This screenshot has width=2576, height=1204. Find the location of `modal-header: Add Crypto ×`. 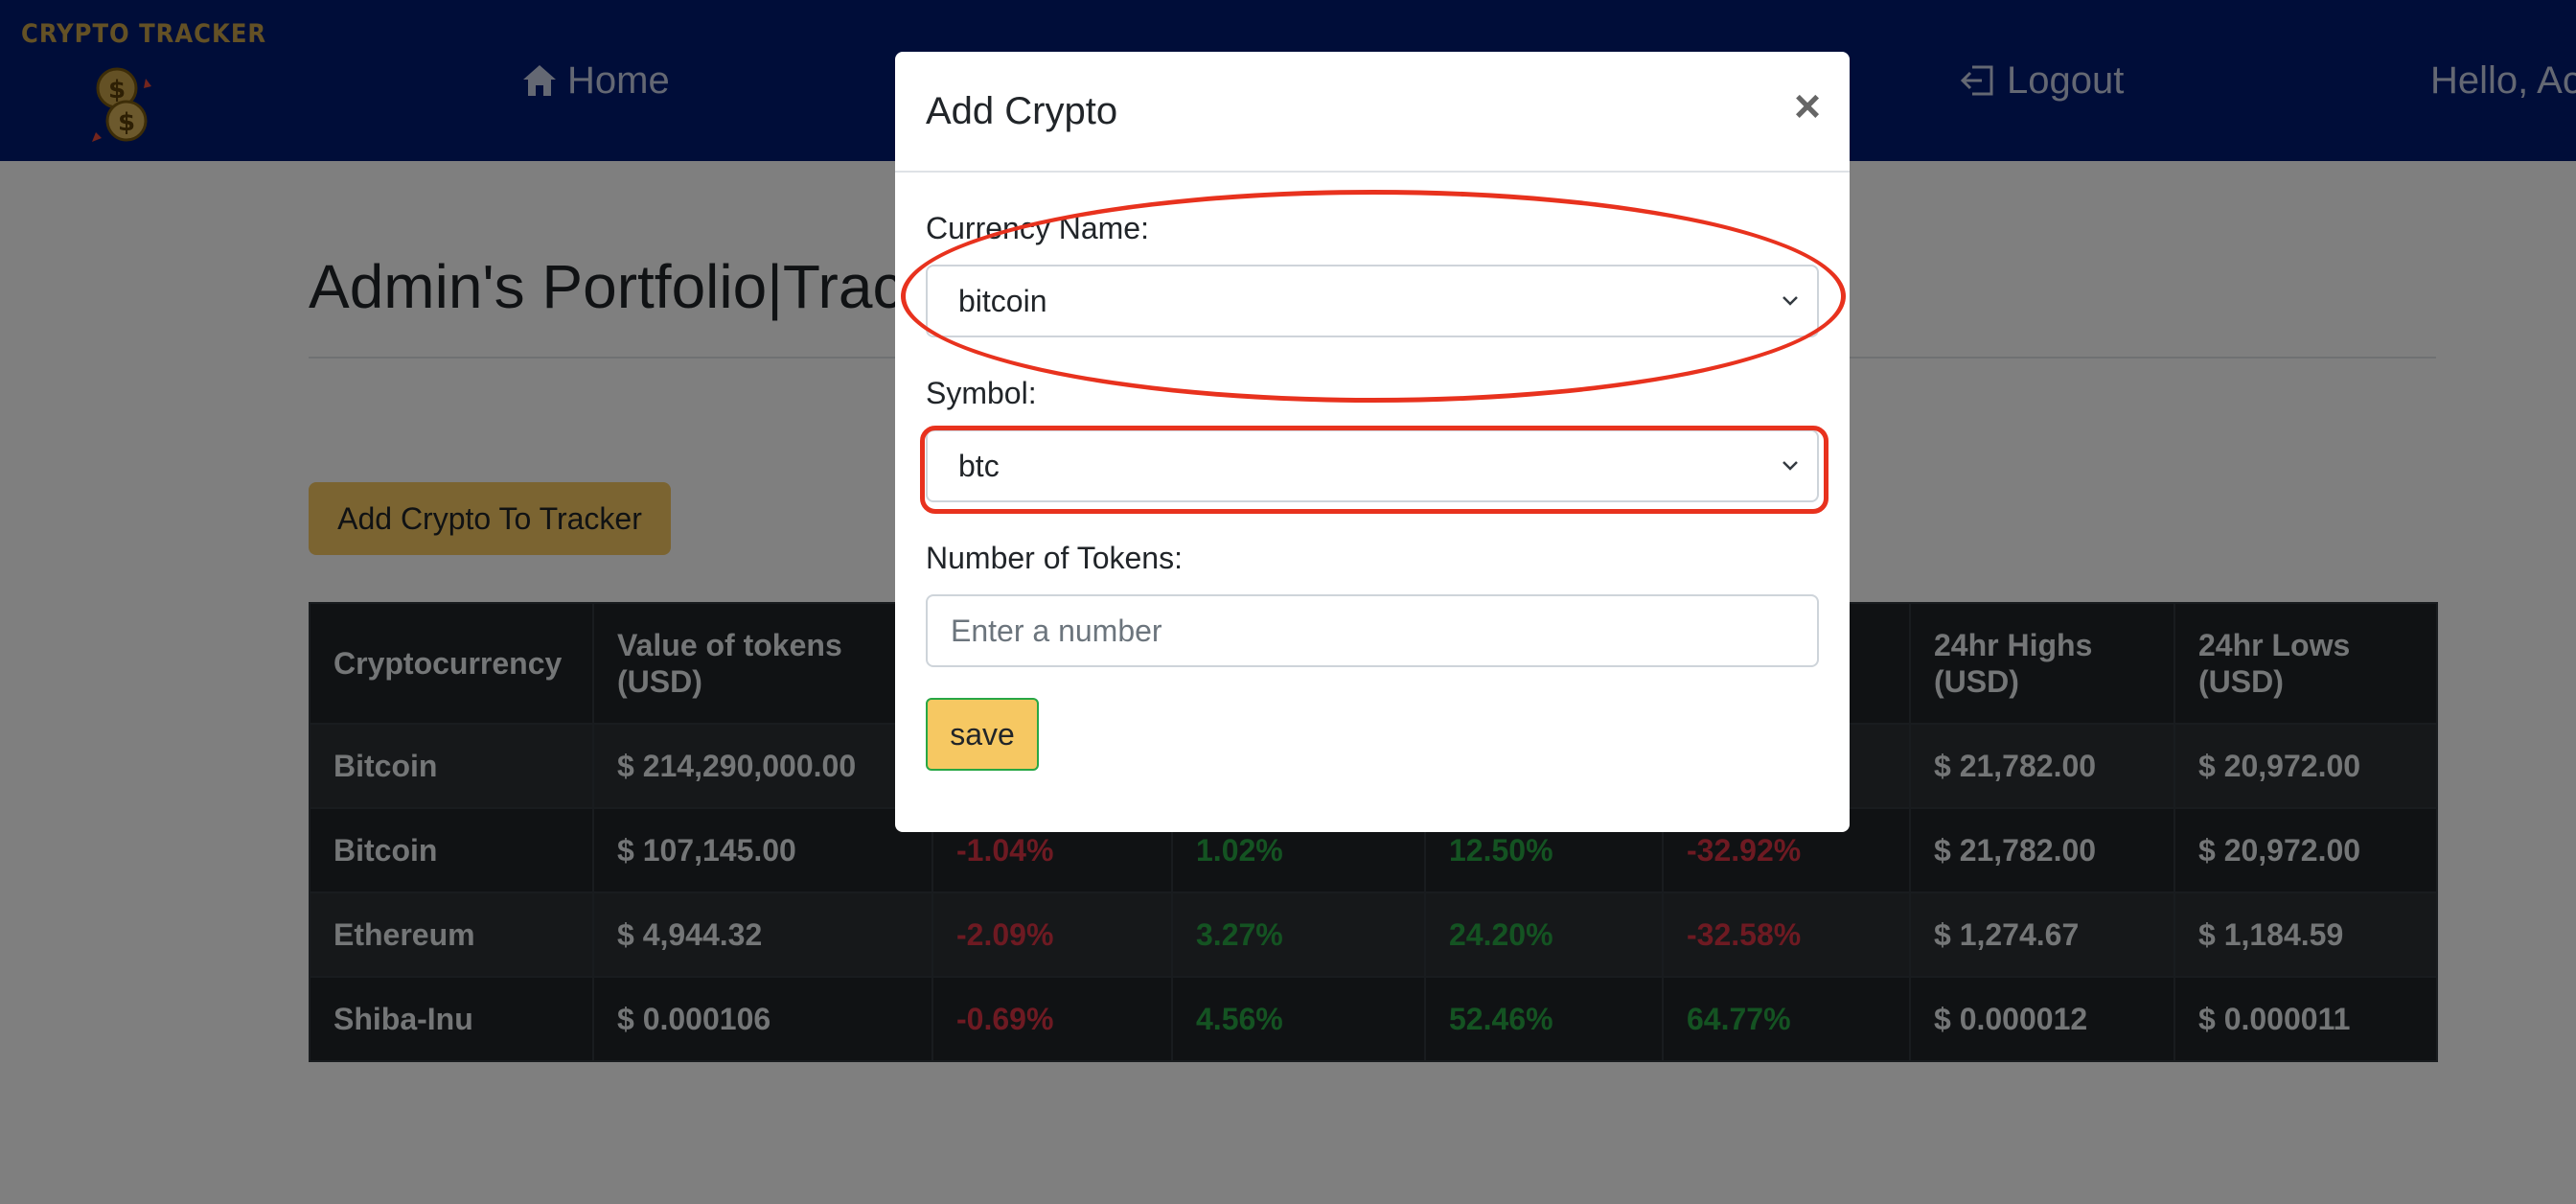

modal-header: Add Crypto × is located at coordinates (1372, 112).